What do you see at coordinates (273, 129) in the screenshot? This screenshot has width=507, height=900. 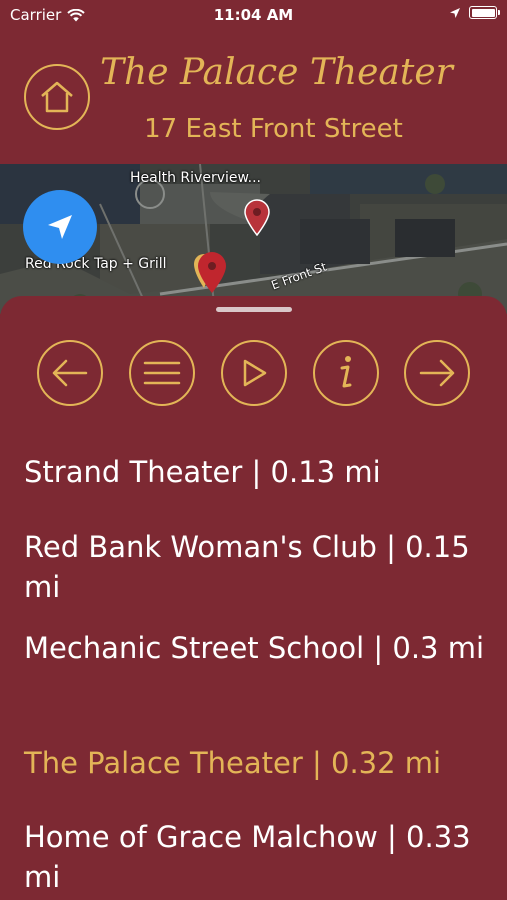 I see `page-subtitle: 17 East Front Street` at bounding box center [273, 129].